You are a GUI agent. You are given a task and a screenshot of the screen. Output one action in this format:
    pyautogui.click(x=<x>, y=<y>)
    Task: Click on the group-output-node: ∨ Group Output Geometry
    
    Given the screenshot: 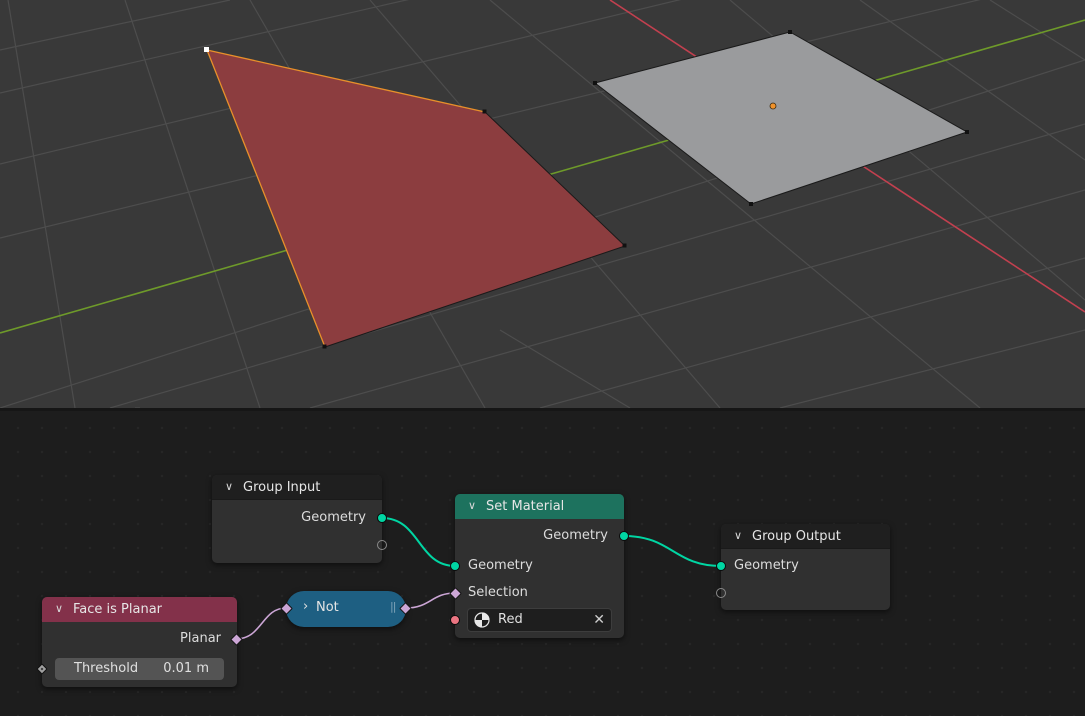 What is the action you would take?
    pyautogui.click(x=803, y=567)
    